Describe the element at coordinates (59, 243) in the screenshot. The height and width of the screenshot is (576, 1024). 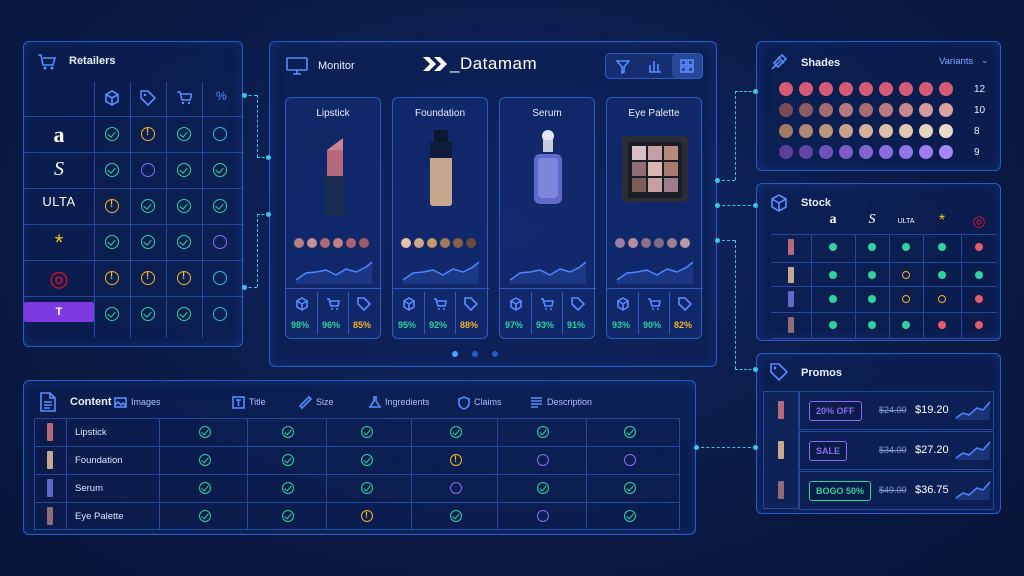
I see `retailer-logo-walmart: *` at that location.